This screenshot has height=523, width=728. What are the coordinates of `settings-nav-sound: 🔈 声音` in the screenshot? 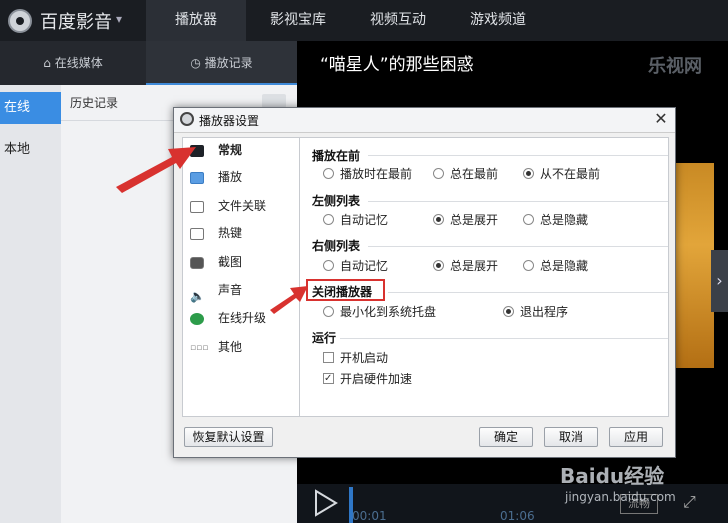 It's located at (216, 291).